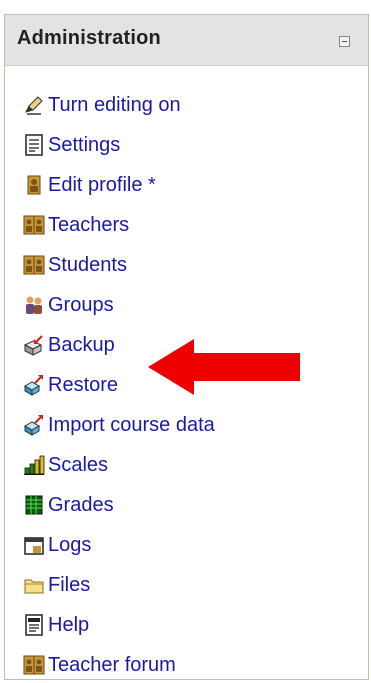 The height and width of the screenshot is (683, 371). What do you see at coordinates (34, 225) in the screenshot?
I see `teachers-icon` at bounding box center [34, 225].